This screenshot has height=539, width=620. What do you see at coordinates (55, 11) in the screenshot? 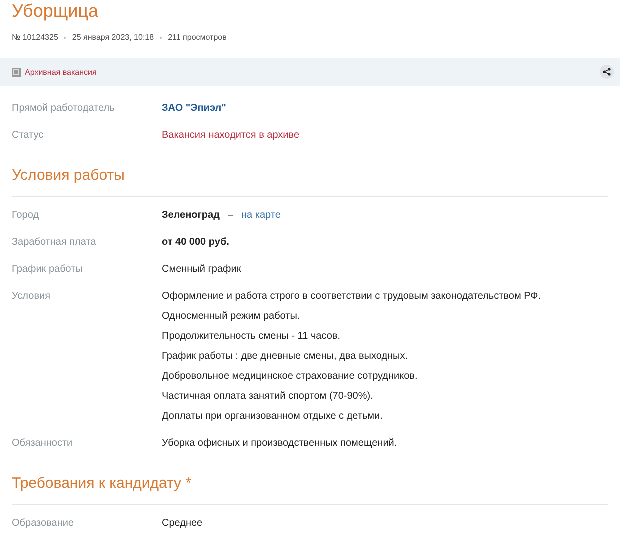
I see `page-title: Уборщица` at bounding box center [55, 11].